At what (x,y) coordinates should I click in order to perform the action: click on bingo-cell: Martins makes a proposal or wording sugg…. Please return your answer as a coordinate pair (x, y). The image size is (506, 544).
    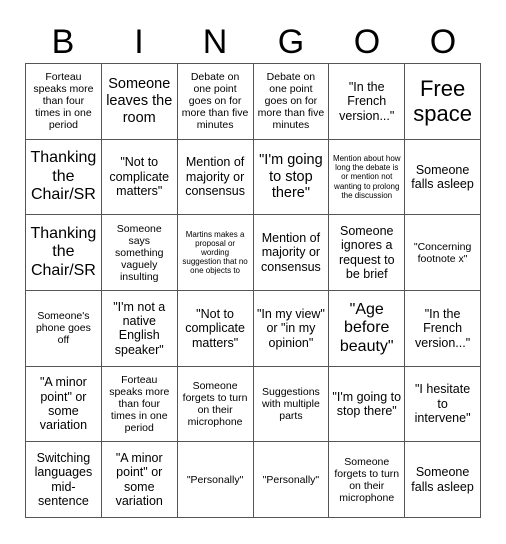
    Looking at the image, I should click on (215, 253).